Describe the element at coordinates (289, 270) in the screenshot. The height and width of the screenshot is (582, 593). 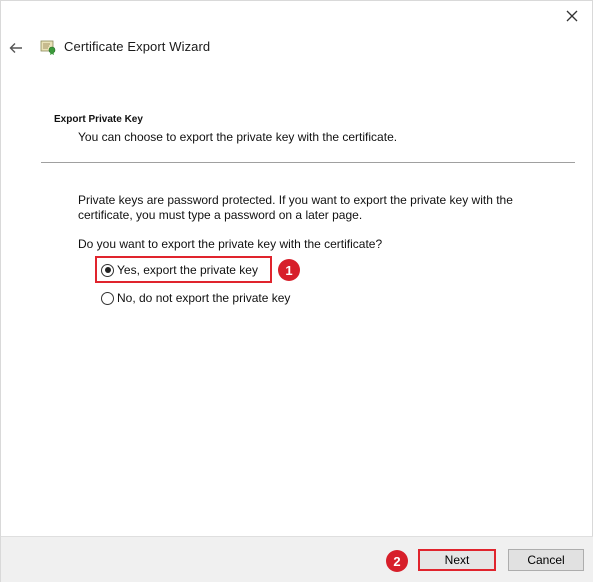
I see `step-badge-1: 1` at that location.